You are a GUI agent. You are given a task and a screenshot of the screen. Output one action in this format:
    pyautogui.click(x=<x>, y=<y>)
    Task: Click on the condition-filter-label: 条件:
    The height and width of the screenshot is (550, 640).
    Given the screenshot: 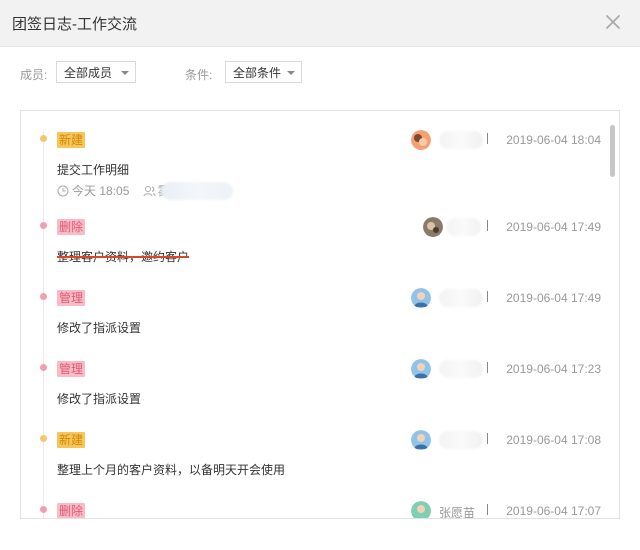 What is the action you would take?
    pyautogui.click(x=199, y=75)
    